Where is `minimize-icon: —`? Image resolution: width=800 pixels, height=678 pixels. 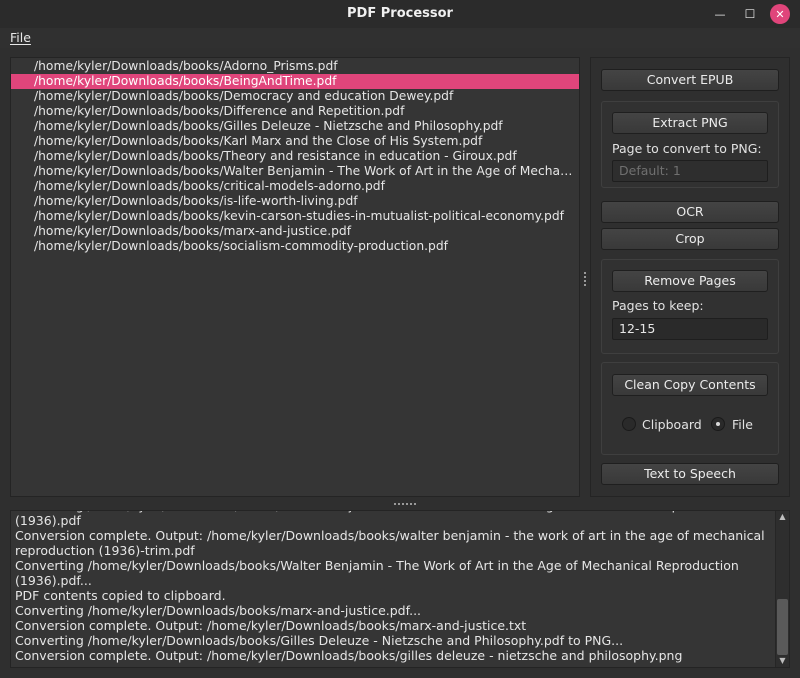 minimize-icon: — is located at coordinates (720, 14).